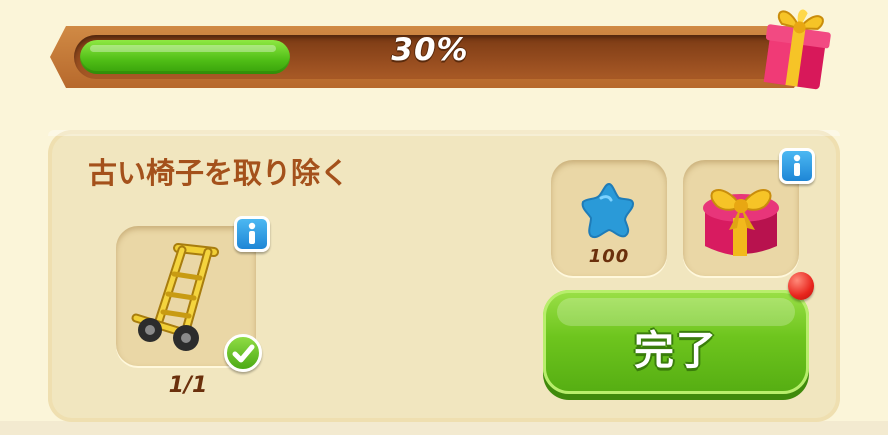 Image resolution: width=888 pixels, height=435 pixels. I want to click on task-title: 古い椅子を取り除く, so click(219, 173).